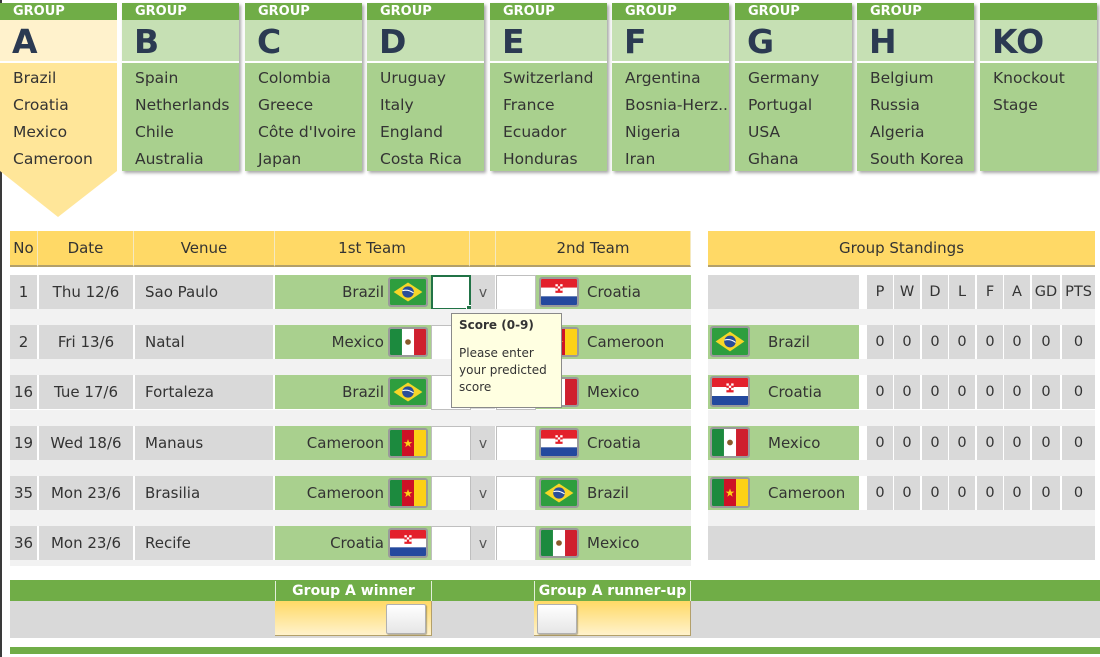  What do you see at coordinates (626, 342) in the screenshot?
I see `team2-name: Cameroon` at bounding box center [626, 342].